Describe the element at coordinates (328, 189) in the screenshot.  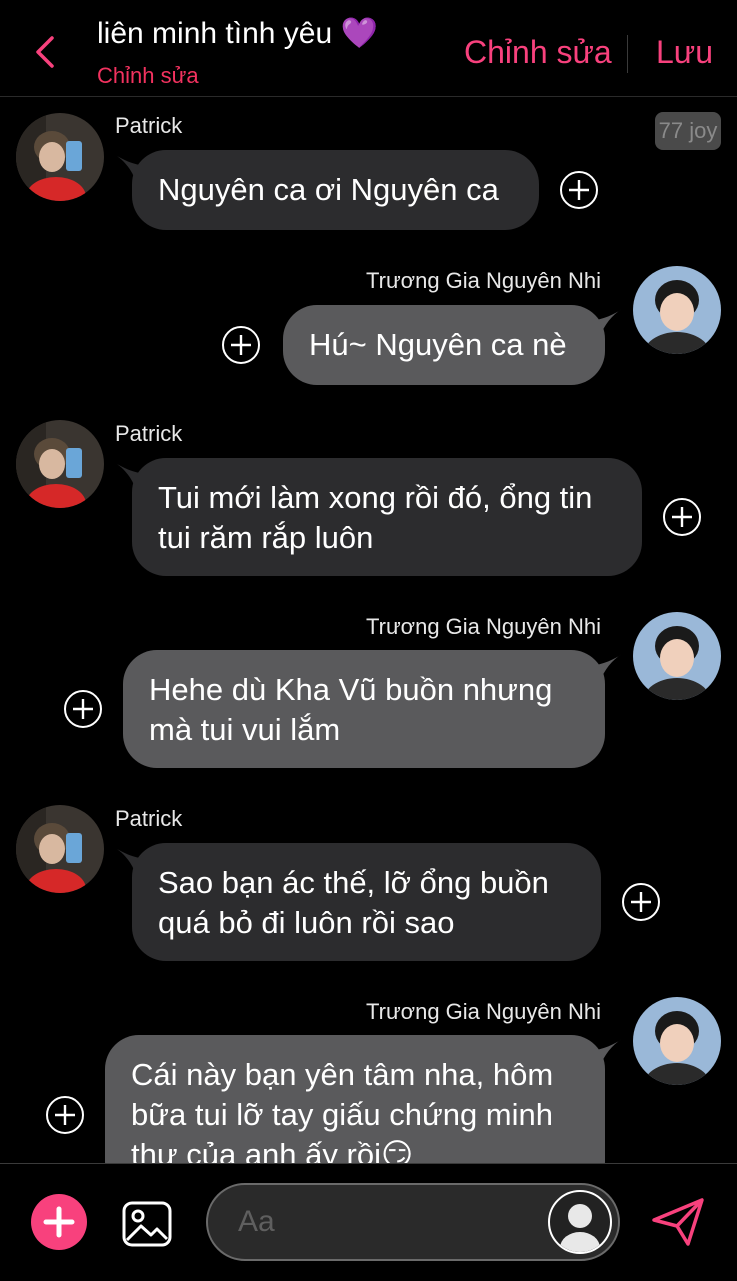
I see `message-line: Nguyên ca ơi Nguyên ca` at that location.